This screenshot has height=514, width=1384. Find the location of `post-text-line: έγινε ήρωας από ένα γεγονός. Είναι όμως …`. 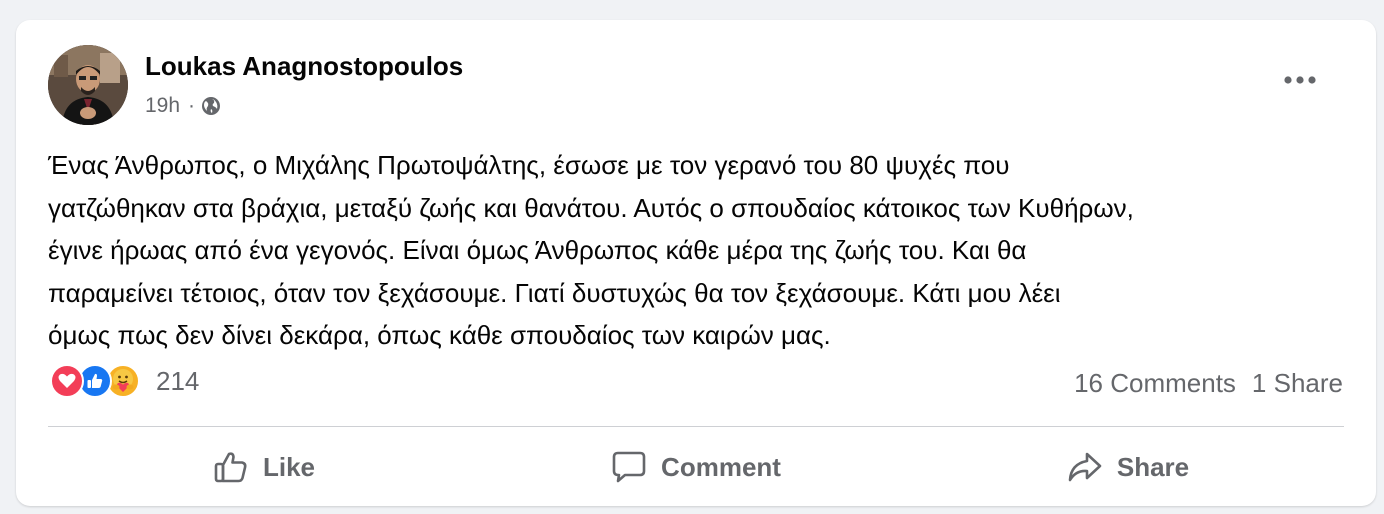

post-text-line: έγινε ήρωας από ένα γεγονός. Είναι όμως … is located at coordinates (537, 250).